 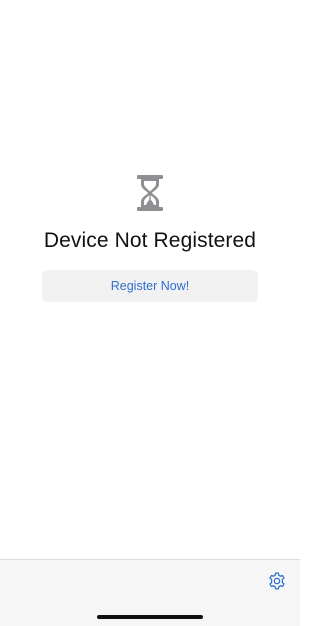 What do you see at coordinates (150, 617) in the screenshot?
I see `home-indicator` at bounding box center [150, 617].